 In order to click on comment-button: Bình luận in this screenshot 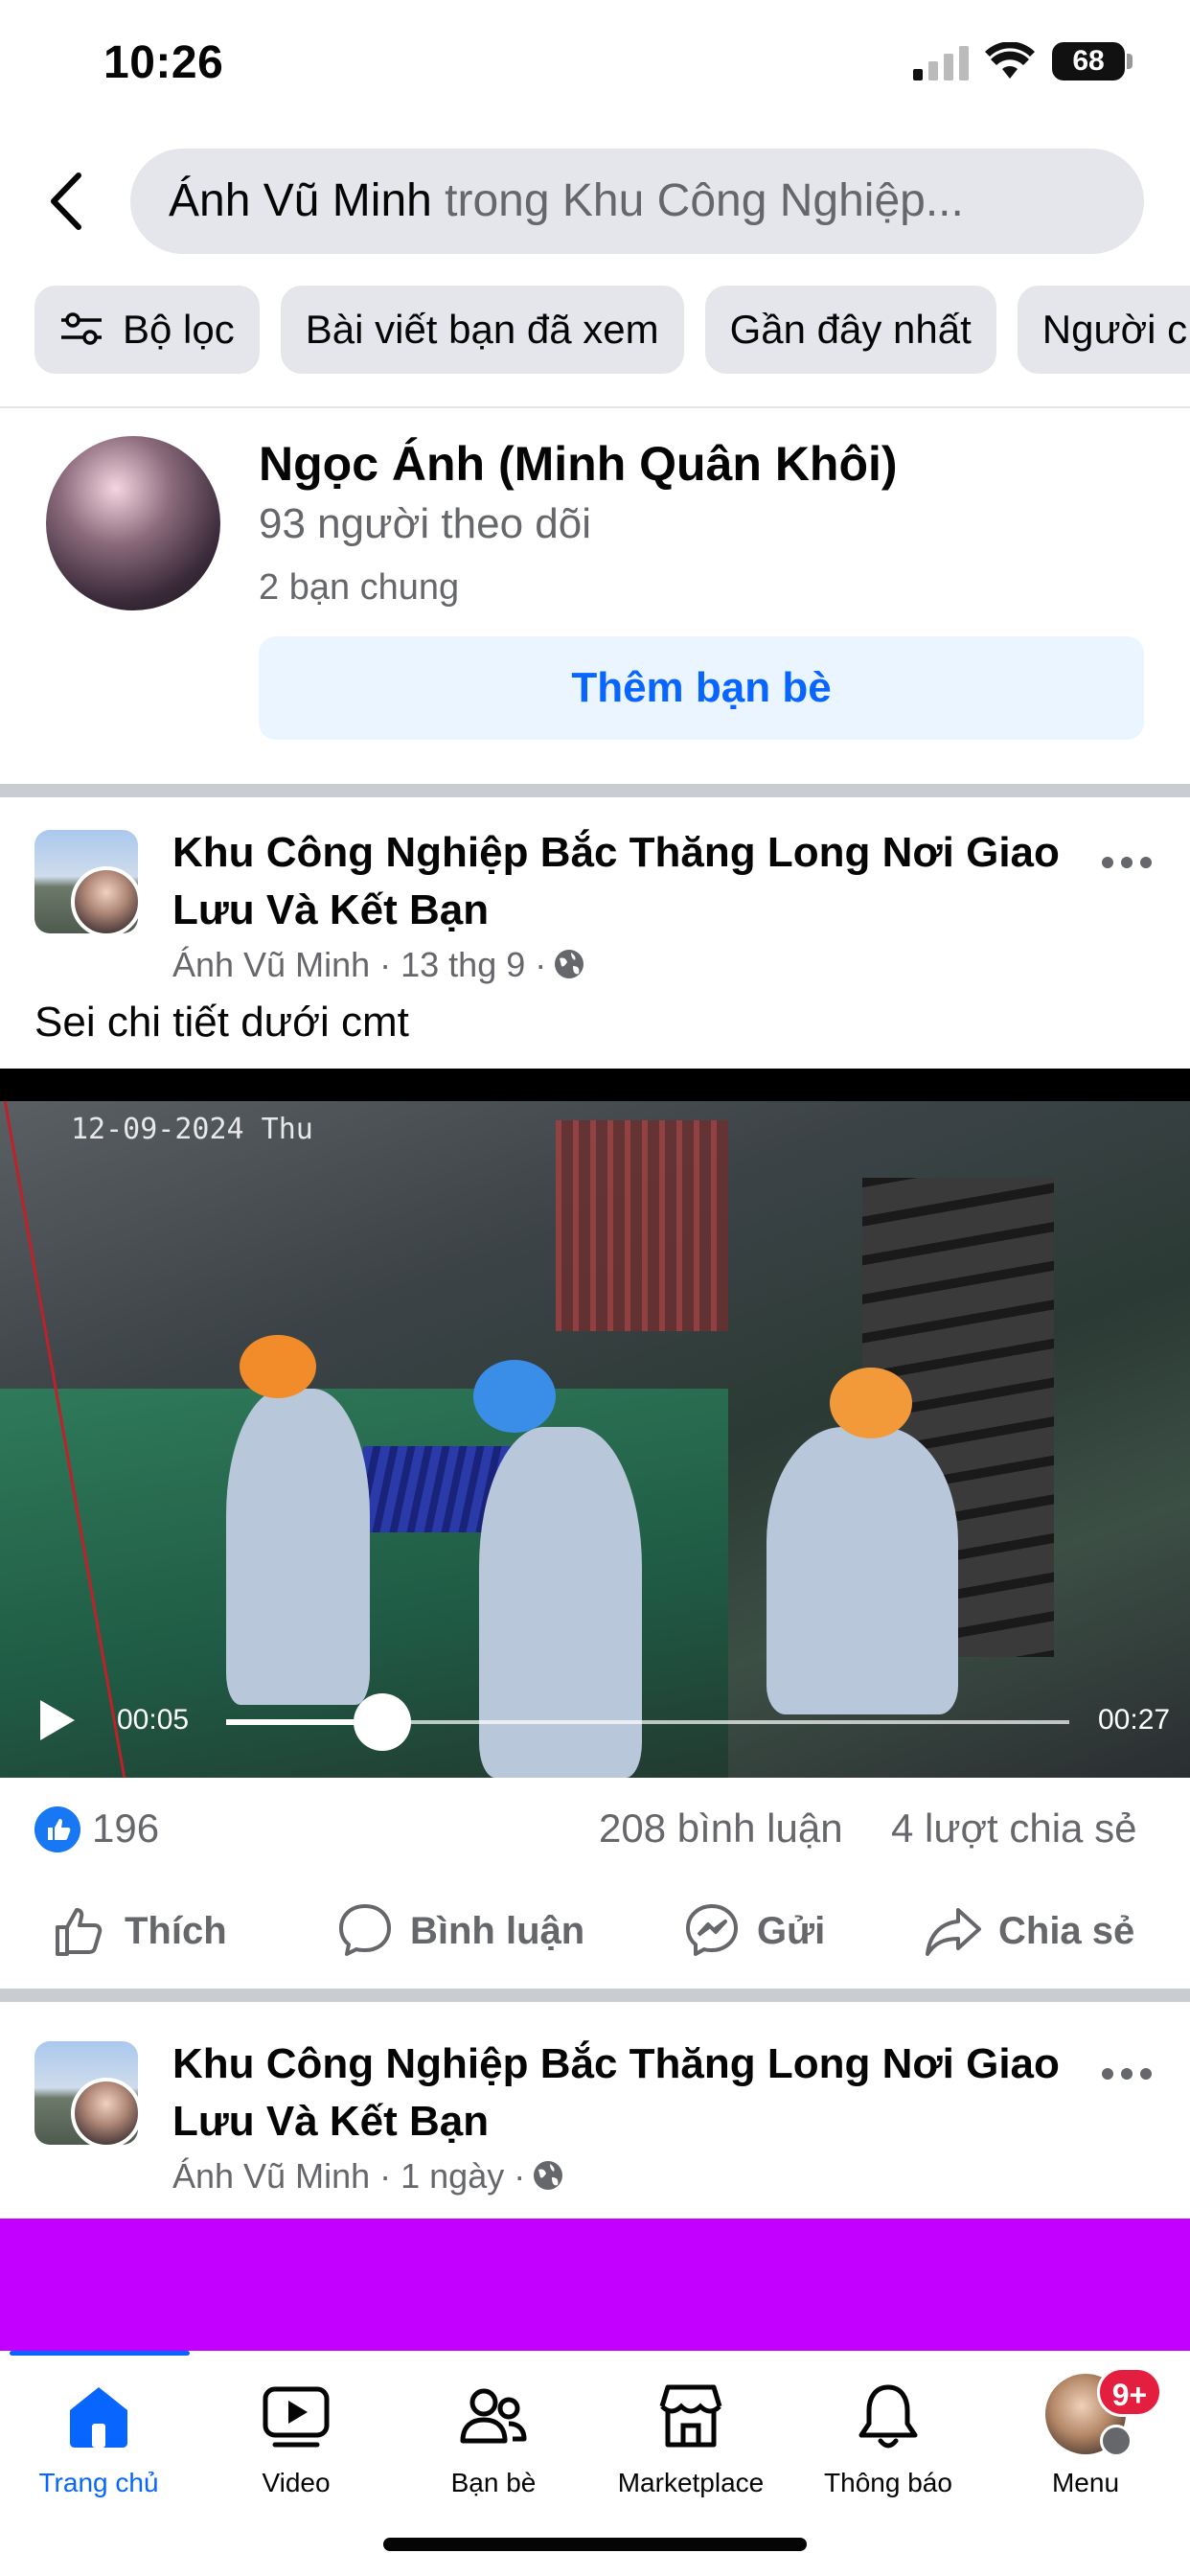, I will do `click(460, 1931)`.